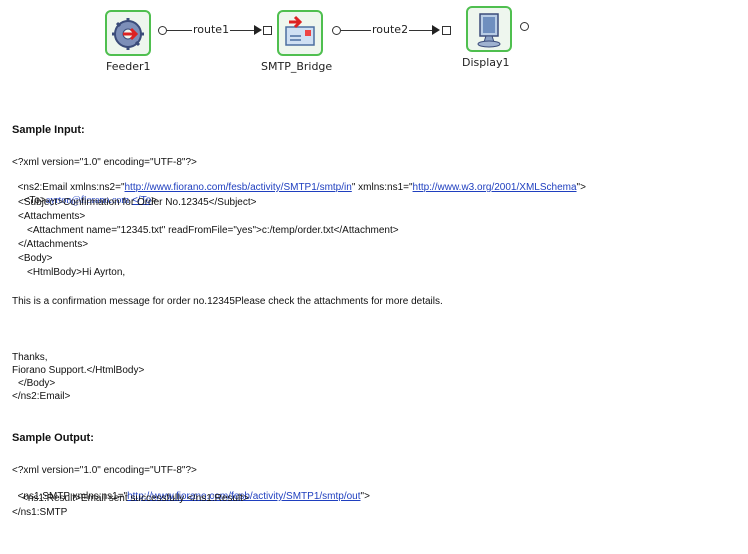 Image resolution: width=748 pixels, height=554 pixels. What do you see at coordinates (104, 162) in the screenshot?
I see `input-xml-declaration: <?xml version="1.0" encoding="UTF-8"?>` at bounding box center [104, 162].